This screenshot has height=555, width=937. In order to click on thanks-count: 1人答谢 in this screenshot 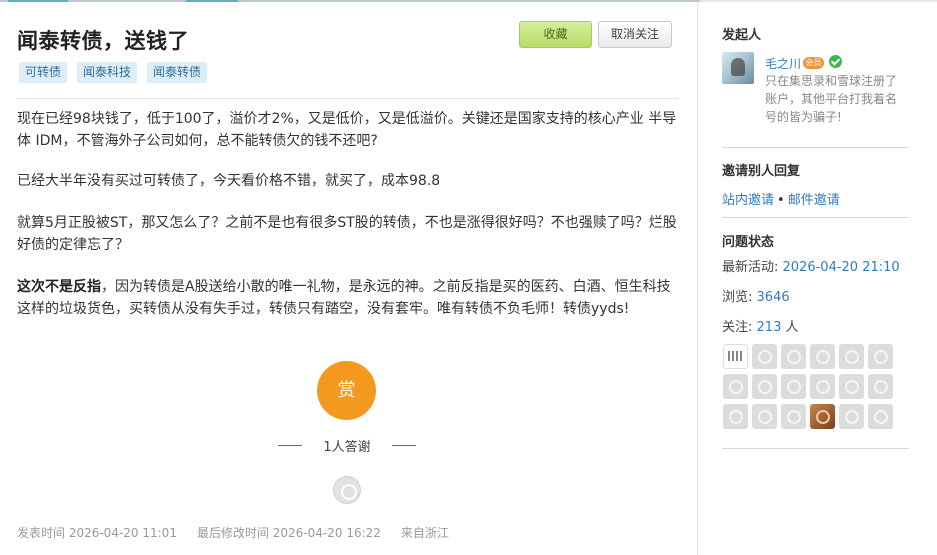, I will do `click(347, 446)`.